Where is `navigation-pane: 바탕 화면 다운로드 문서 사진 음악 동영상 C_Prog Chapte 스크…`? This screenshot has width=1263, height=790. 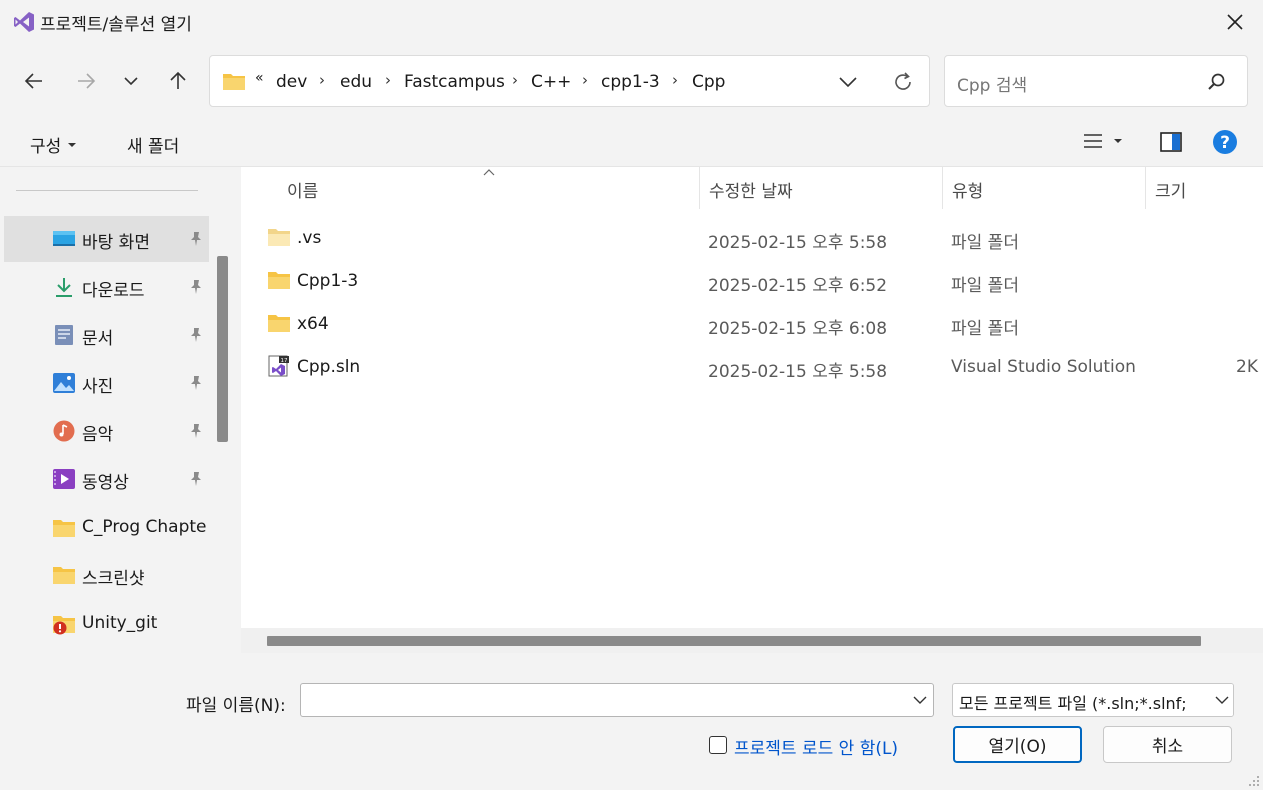 navigation-pane: 바탕 화면 다운로드 문서 사진 음악 동영상 C_Prog Chapte 스크… is located at coordinates (116, 410).